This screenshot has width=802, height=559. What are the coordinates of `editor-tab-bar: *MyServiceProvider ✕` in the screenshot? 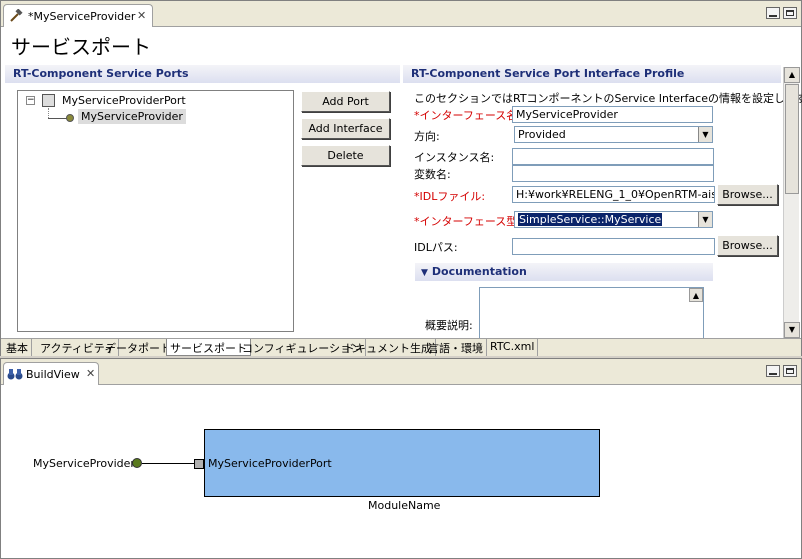 It's located at (401, 14).